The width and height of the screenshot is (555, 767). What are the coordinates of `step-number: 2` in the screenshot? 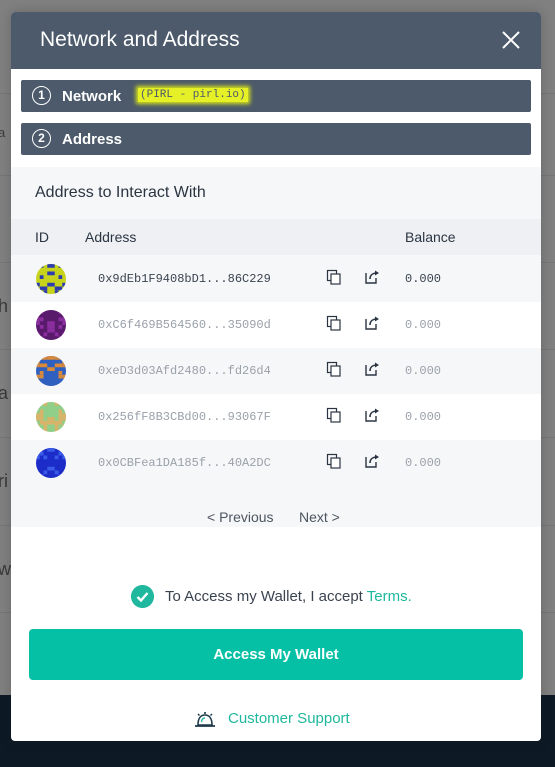 It's located at (41, 138).